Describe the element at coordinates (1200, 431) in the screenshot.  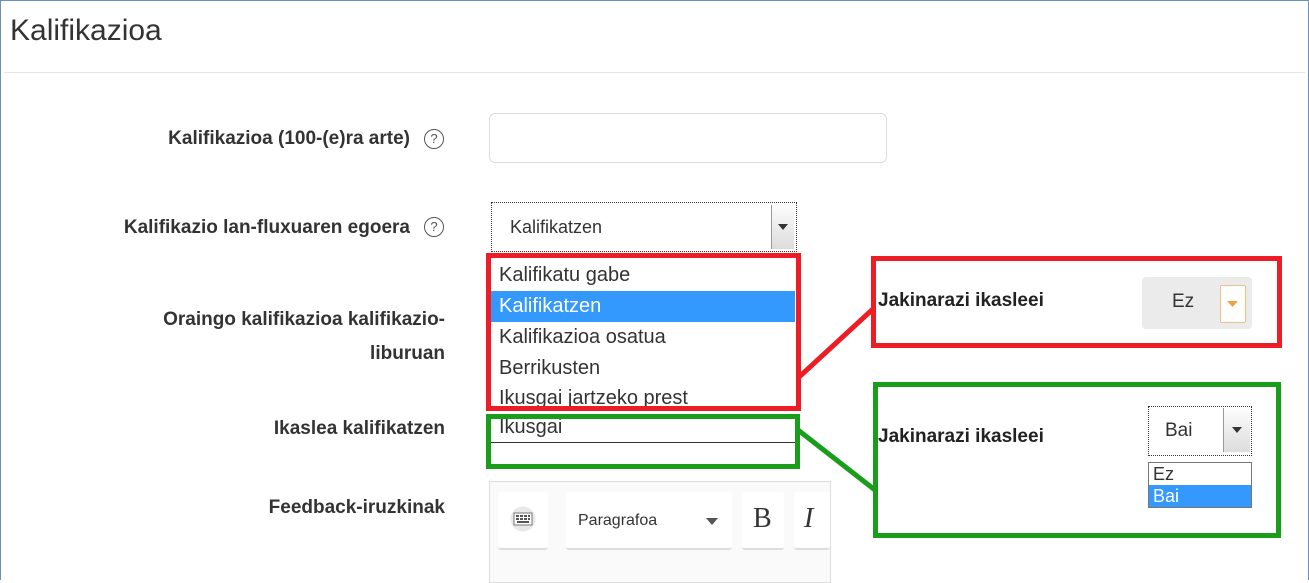
I see `notify-students-select: Bai` at that location.